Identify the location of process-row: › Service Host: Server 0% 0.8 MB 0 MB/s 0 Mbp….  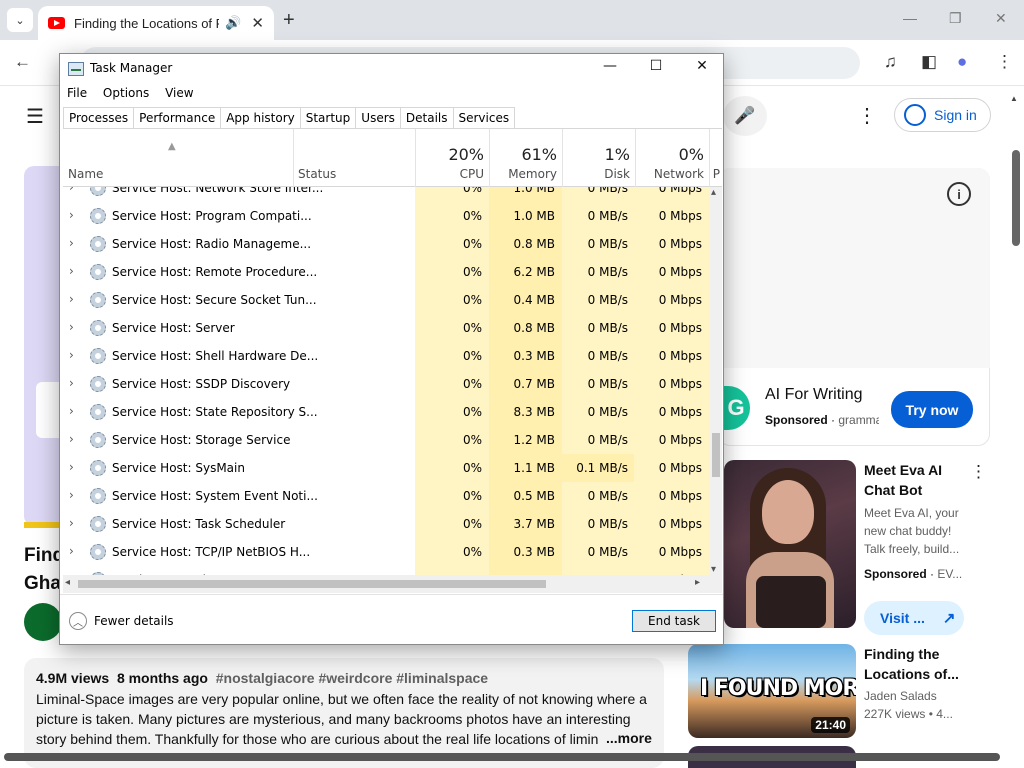
(386, 328).